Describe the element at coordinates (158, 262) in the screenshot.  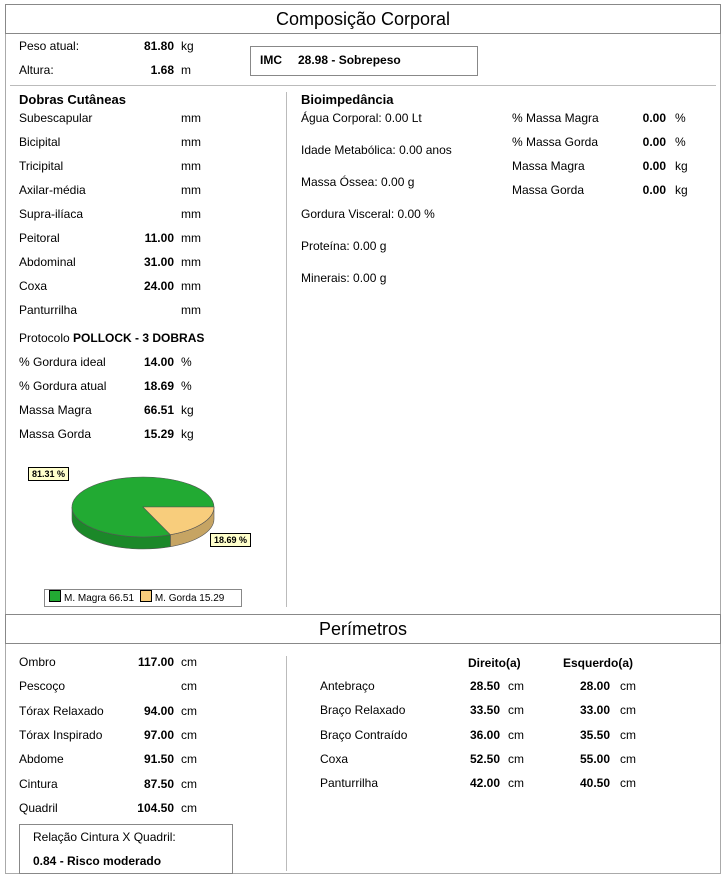
I see `dobra-value: 31.00` at that location.